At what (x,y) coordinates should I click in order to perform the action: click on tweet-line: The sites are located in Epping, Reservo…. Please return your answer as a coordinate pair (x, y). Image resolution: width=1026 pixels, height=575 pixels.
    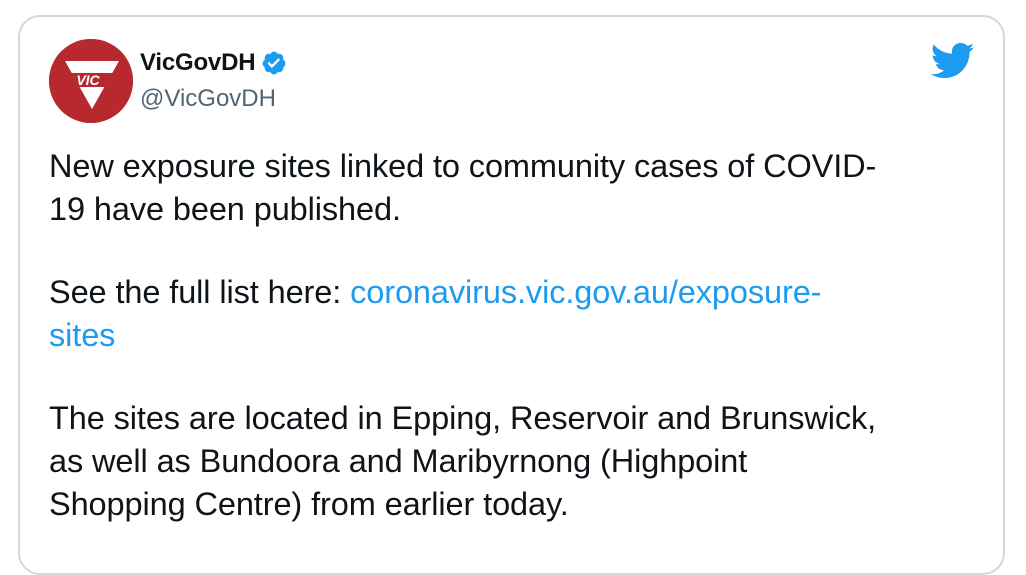
    Looking at the image, I should click on (463, 418).